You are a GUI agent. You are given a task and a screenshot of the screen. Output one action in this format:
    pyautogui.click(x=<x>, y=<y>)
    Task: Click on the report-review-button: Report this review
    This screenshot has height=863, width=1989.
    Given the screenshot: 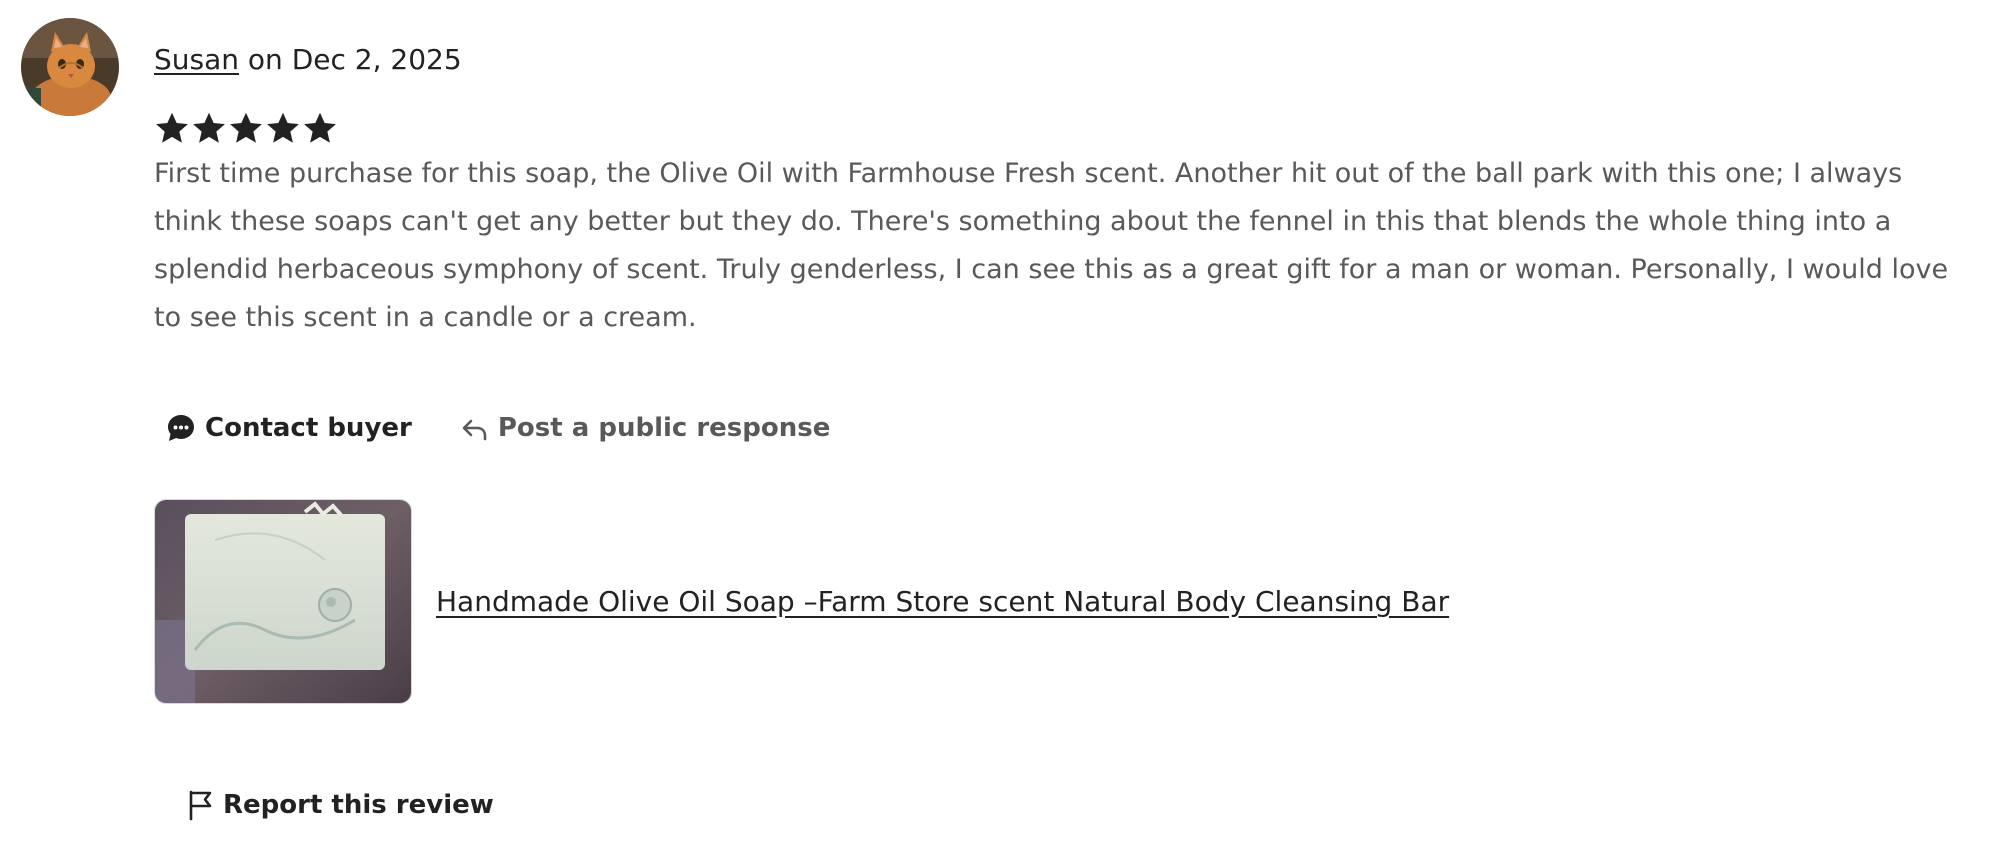 What is the action you would take?
    pyautogui.click(x=340, y=805)
    